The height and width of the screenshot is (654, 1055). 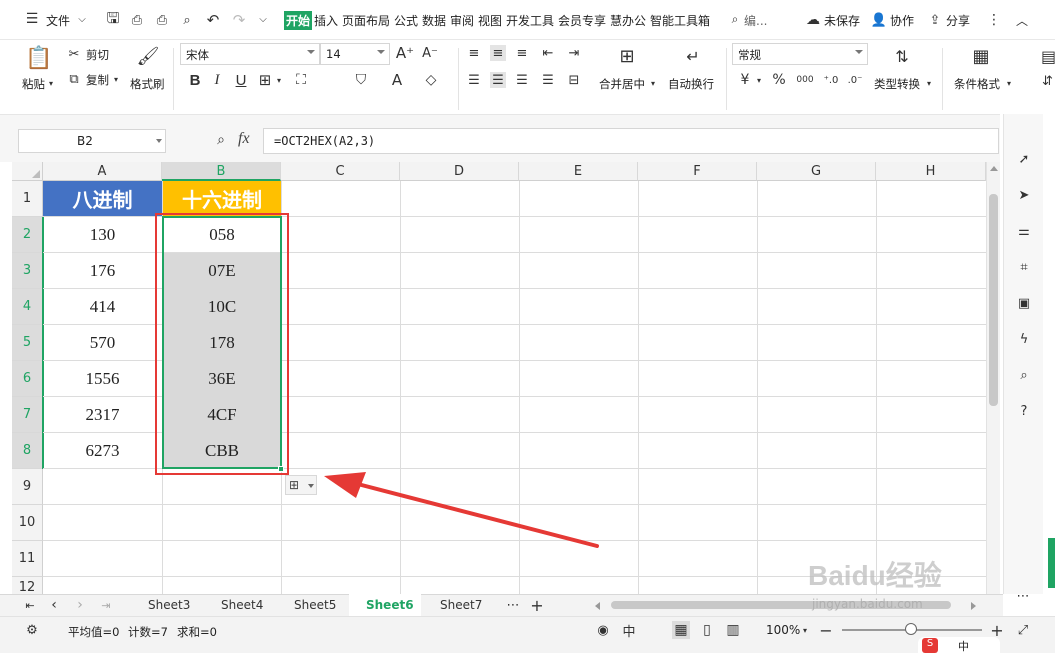 What do you see at coordinates (74, 79) in the screenshot?
I see `copy-icon: ⧉` at bounding box center [74, 79].